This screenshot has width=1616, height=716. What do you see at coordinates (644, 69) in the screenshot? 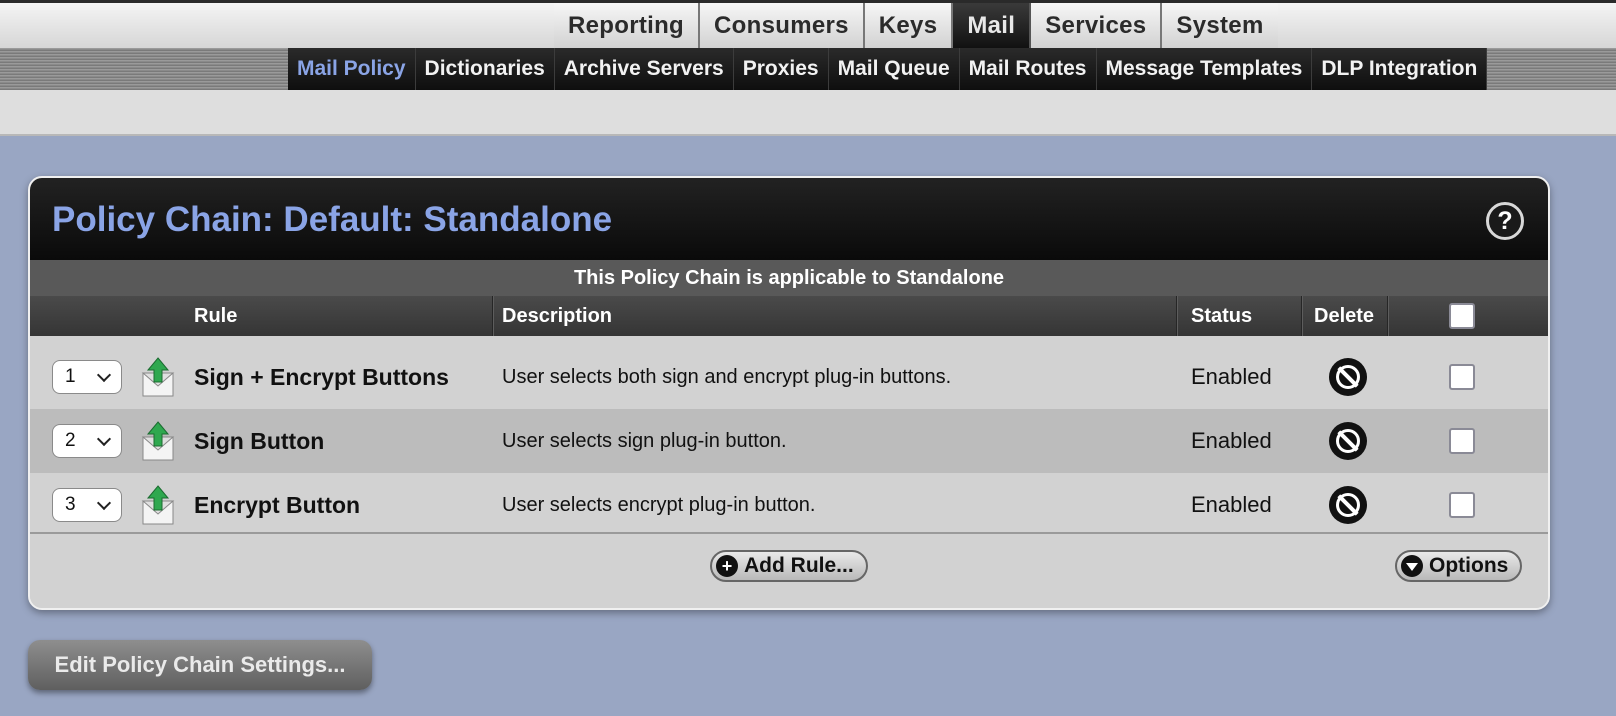
I see `subtab-archive-servers: Archive Servers` at bounding box center [644, 69].